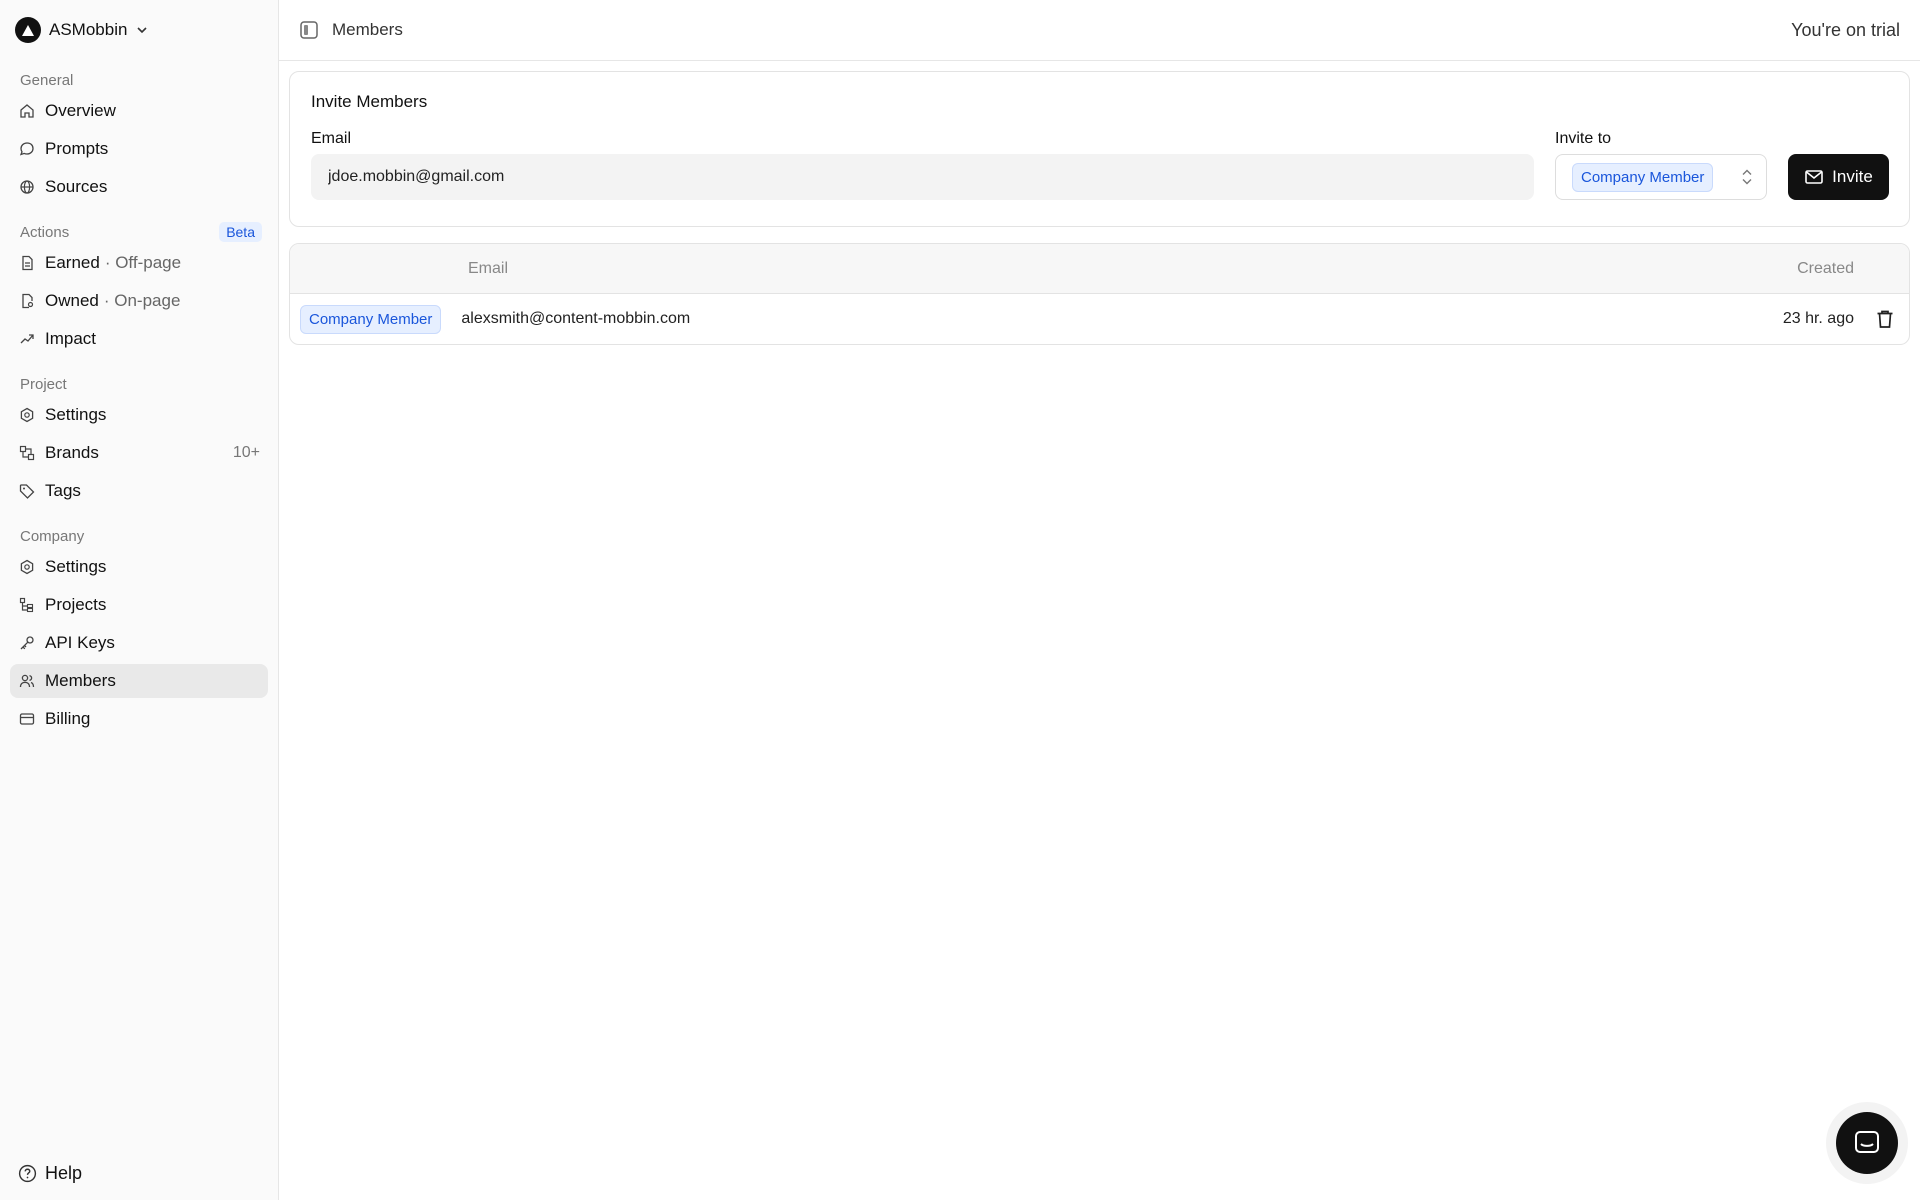 This screenshot has width=1920, height=1200. Describe the element at coordinates (1099, 30) in the screenshot. I see `topbar: Members You're on trial` at that location.